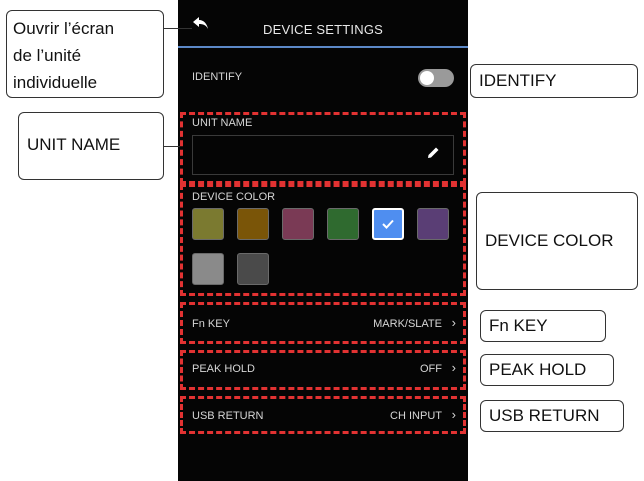 The height and width of the screenshot is (481, 644). Describe the element at coordinates (91, 146) in the screenshot. I see `callout-unit-name: UNIT NAME` at that location.